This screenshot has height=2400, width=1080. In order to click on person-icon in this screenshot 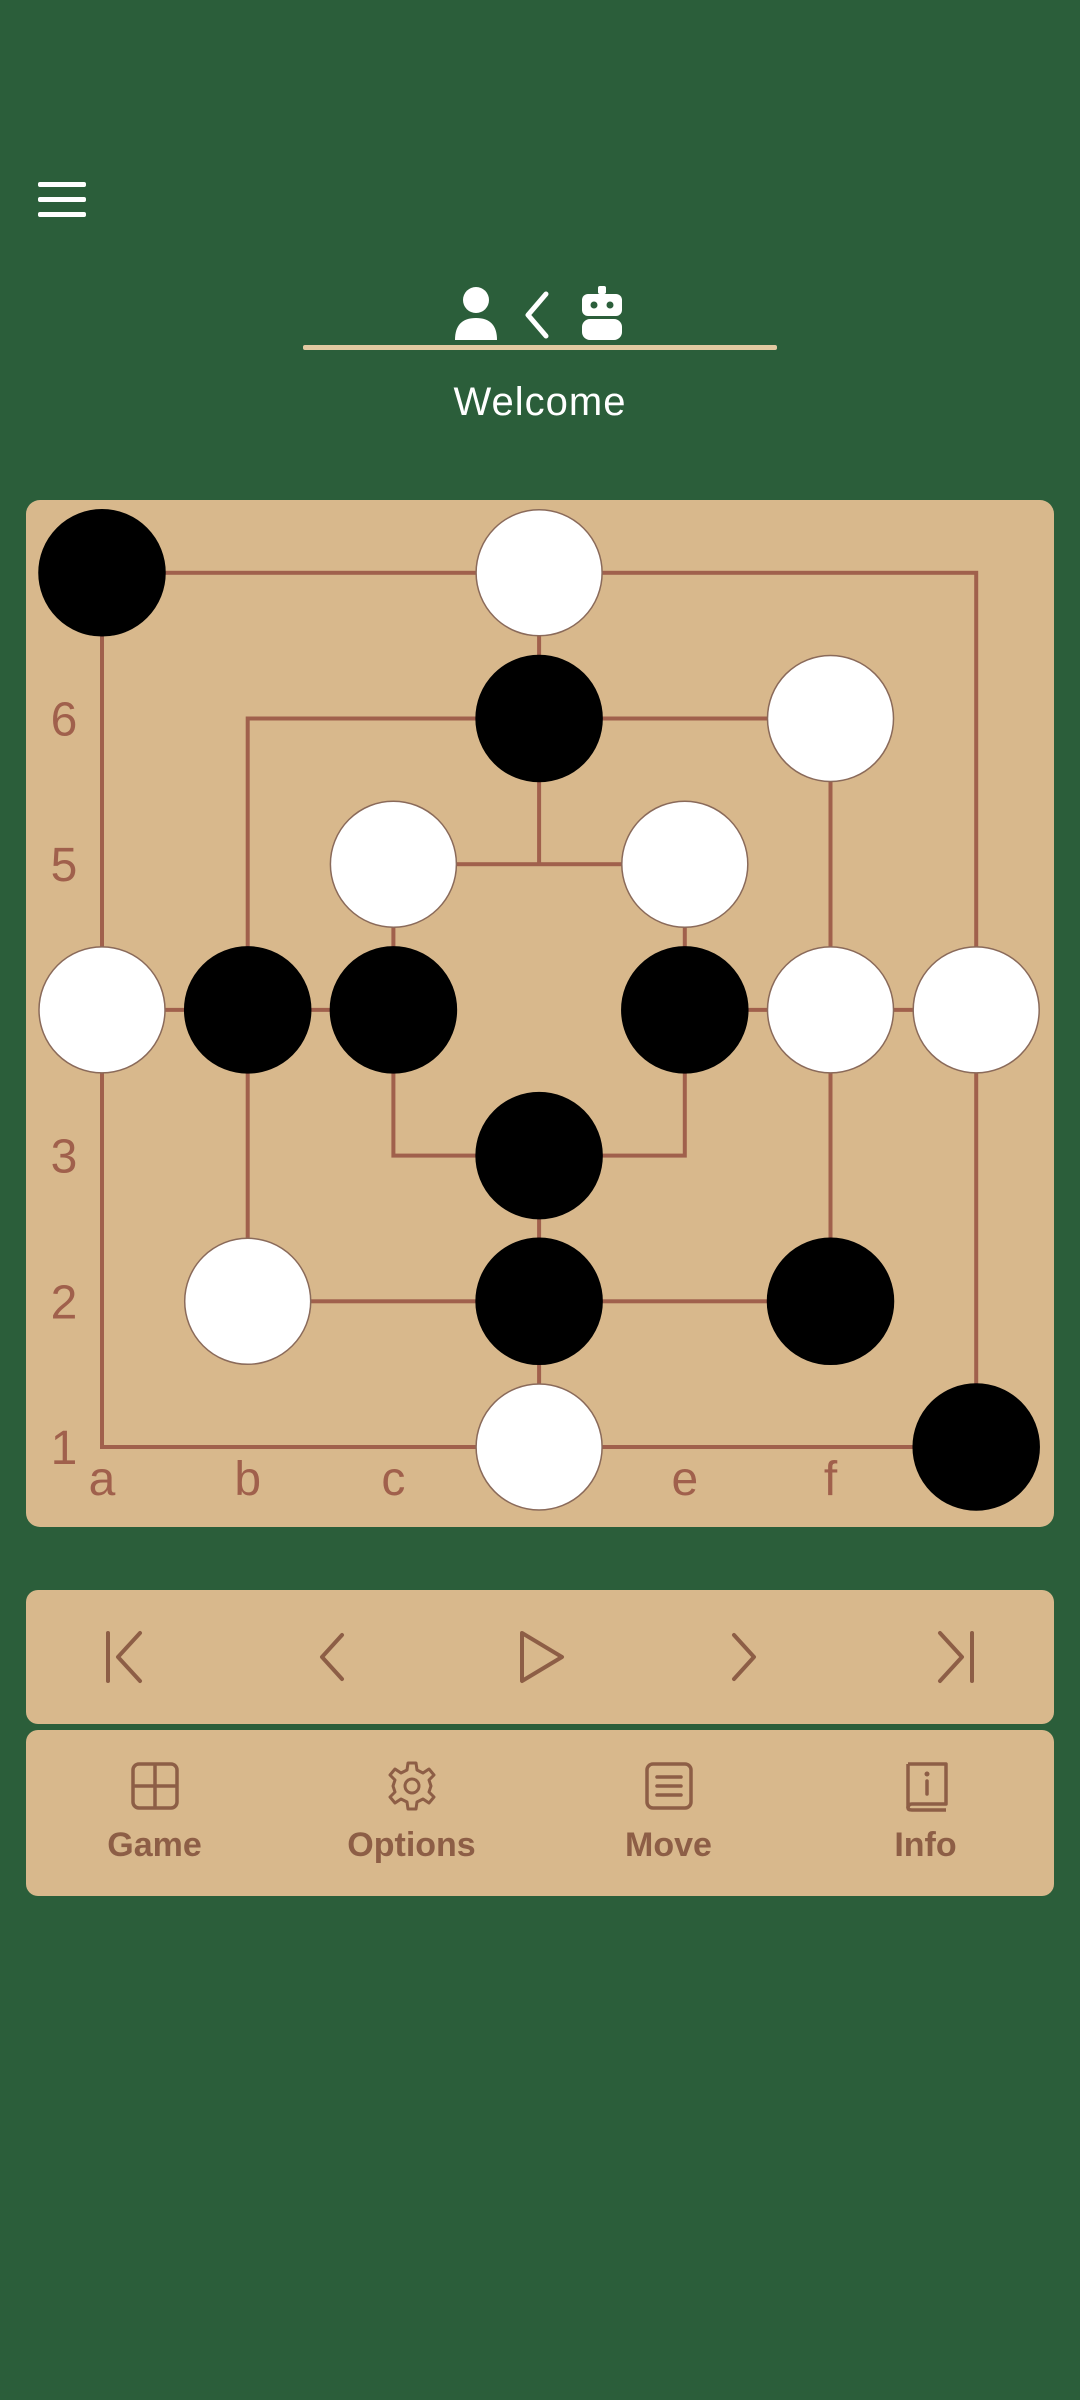, I will do `click(476, 313)`.